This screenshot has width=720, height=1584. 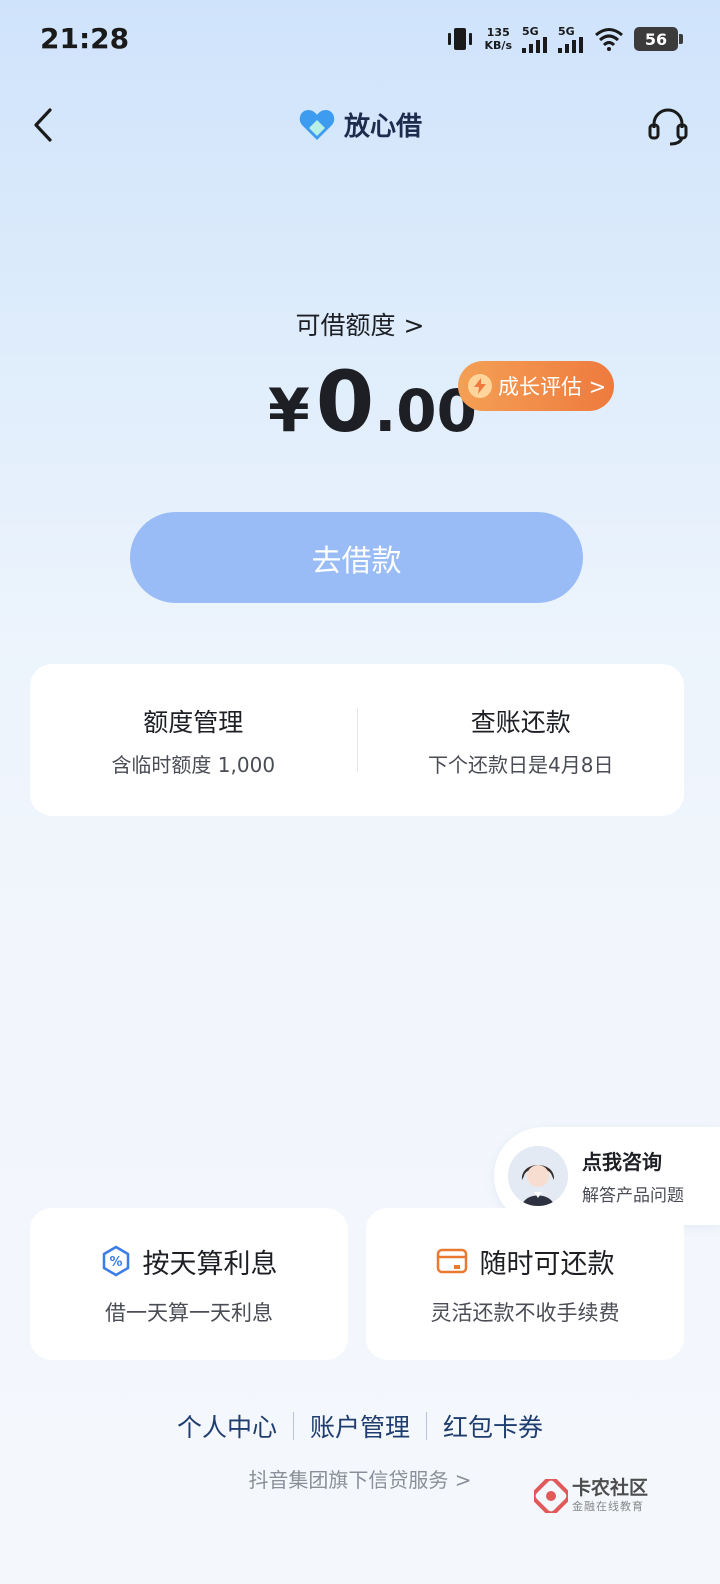 I want to click on currency-symbol: ¥, so click(x=289, y=411).